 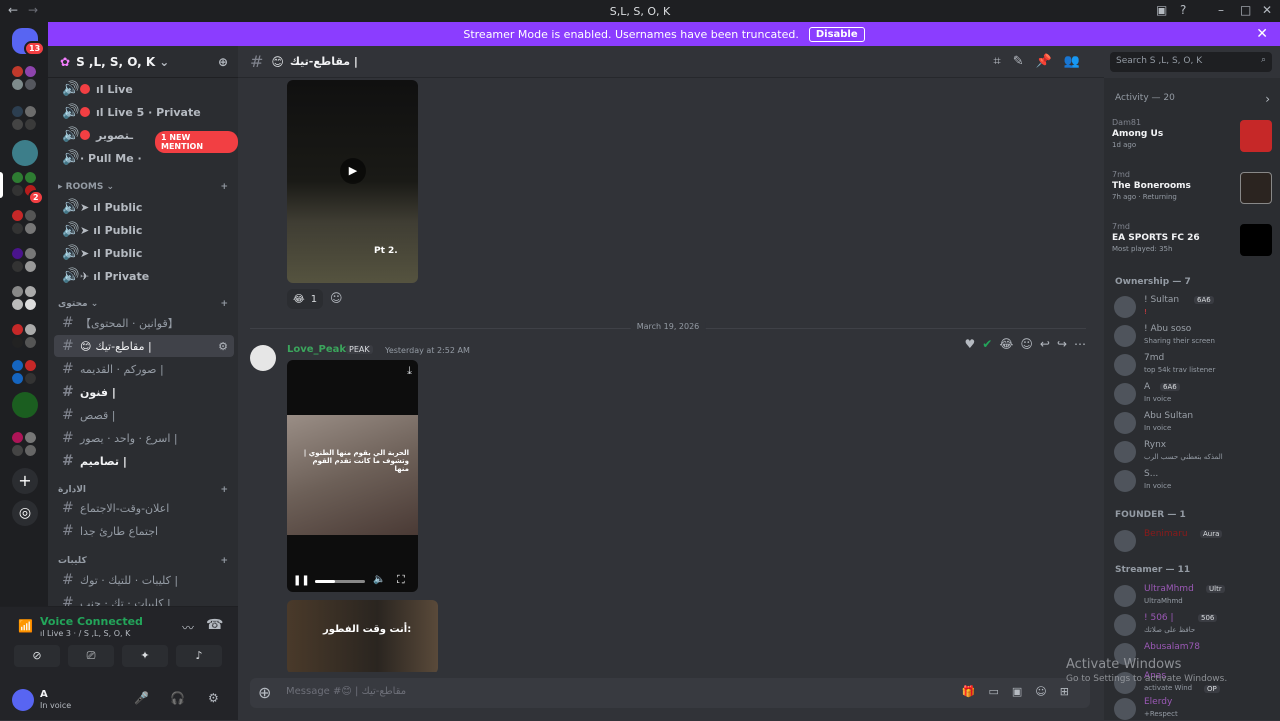 I want to click on member-item: 7md top 54k trav listener, so click(x=1195, y=366).